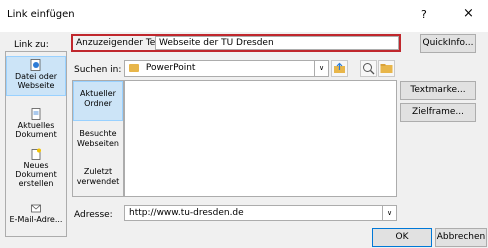 The image size is (488, 248). Describe the element at coordinates (98, 101) in the screenshot. I see `nav-current-folder: Aktueller Ordner` at that location.